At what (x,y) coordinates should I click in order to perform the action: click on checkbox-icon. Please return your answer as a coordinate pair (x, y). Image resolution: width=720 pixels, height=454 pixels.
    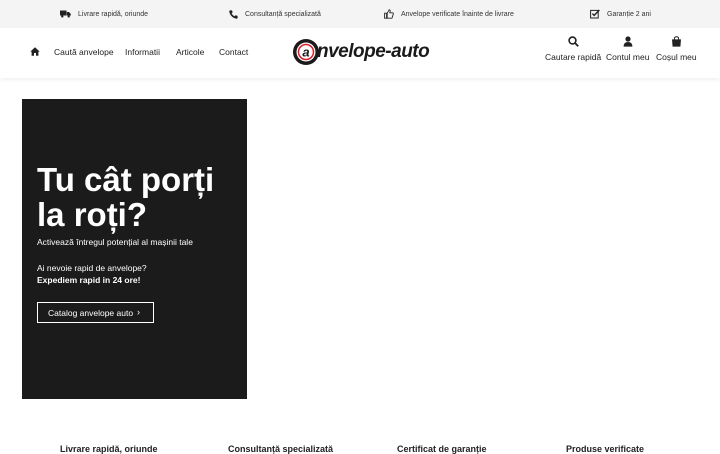
    Looking at the image, I should click on (595, 14).